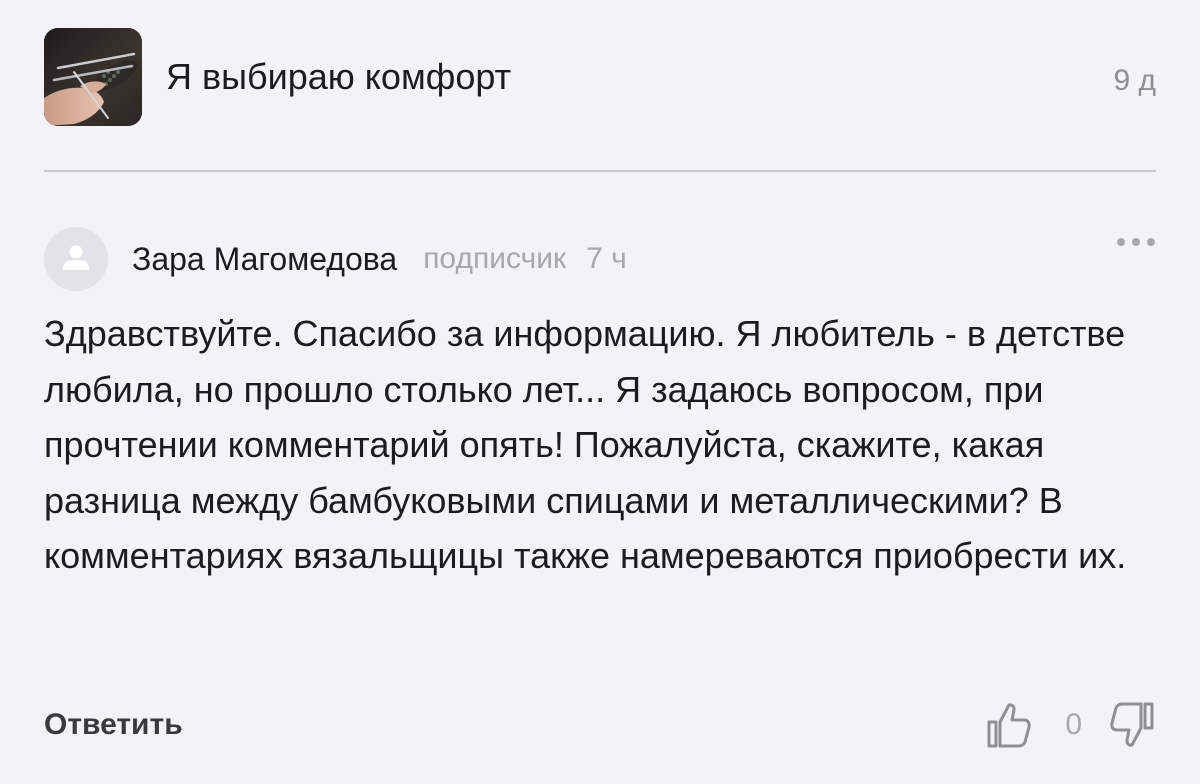 This screenshot has width=1200, height=784. I want to click on like-button, so click(1009, 725).